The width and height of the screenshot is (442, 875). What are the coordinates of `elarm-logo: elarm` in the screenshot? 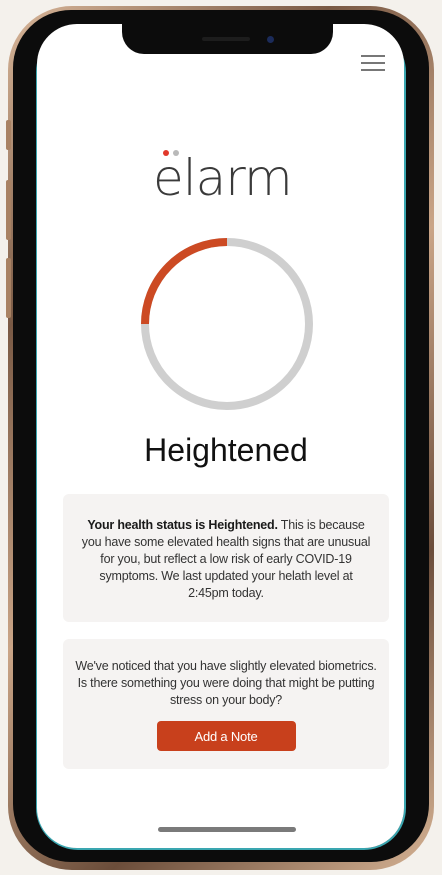 It's located at (230, 178).